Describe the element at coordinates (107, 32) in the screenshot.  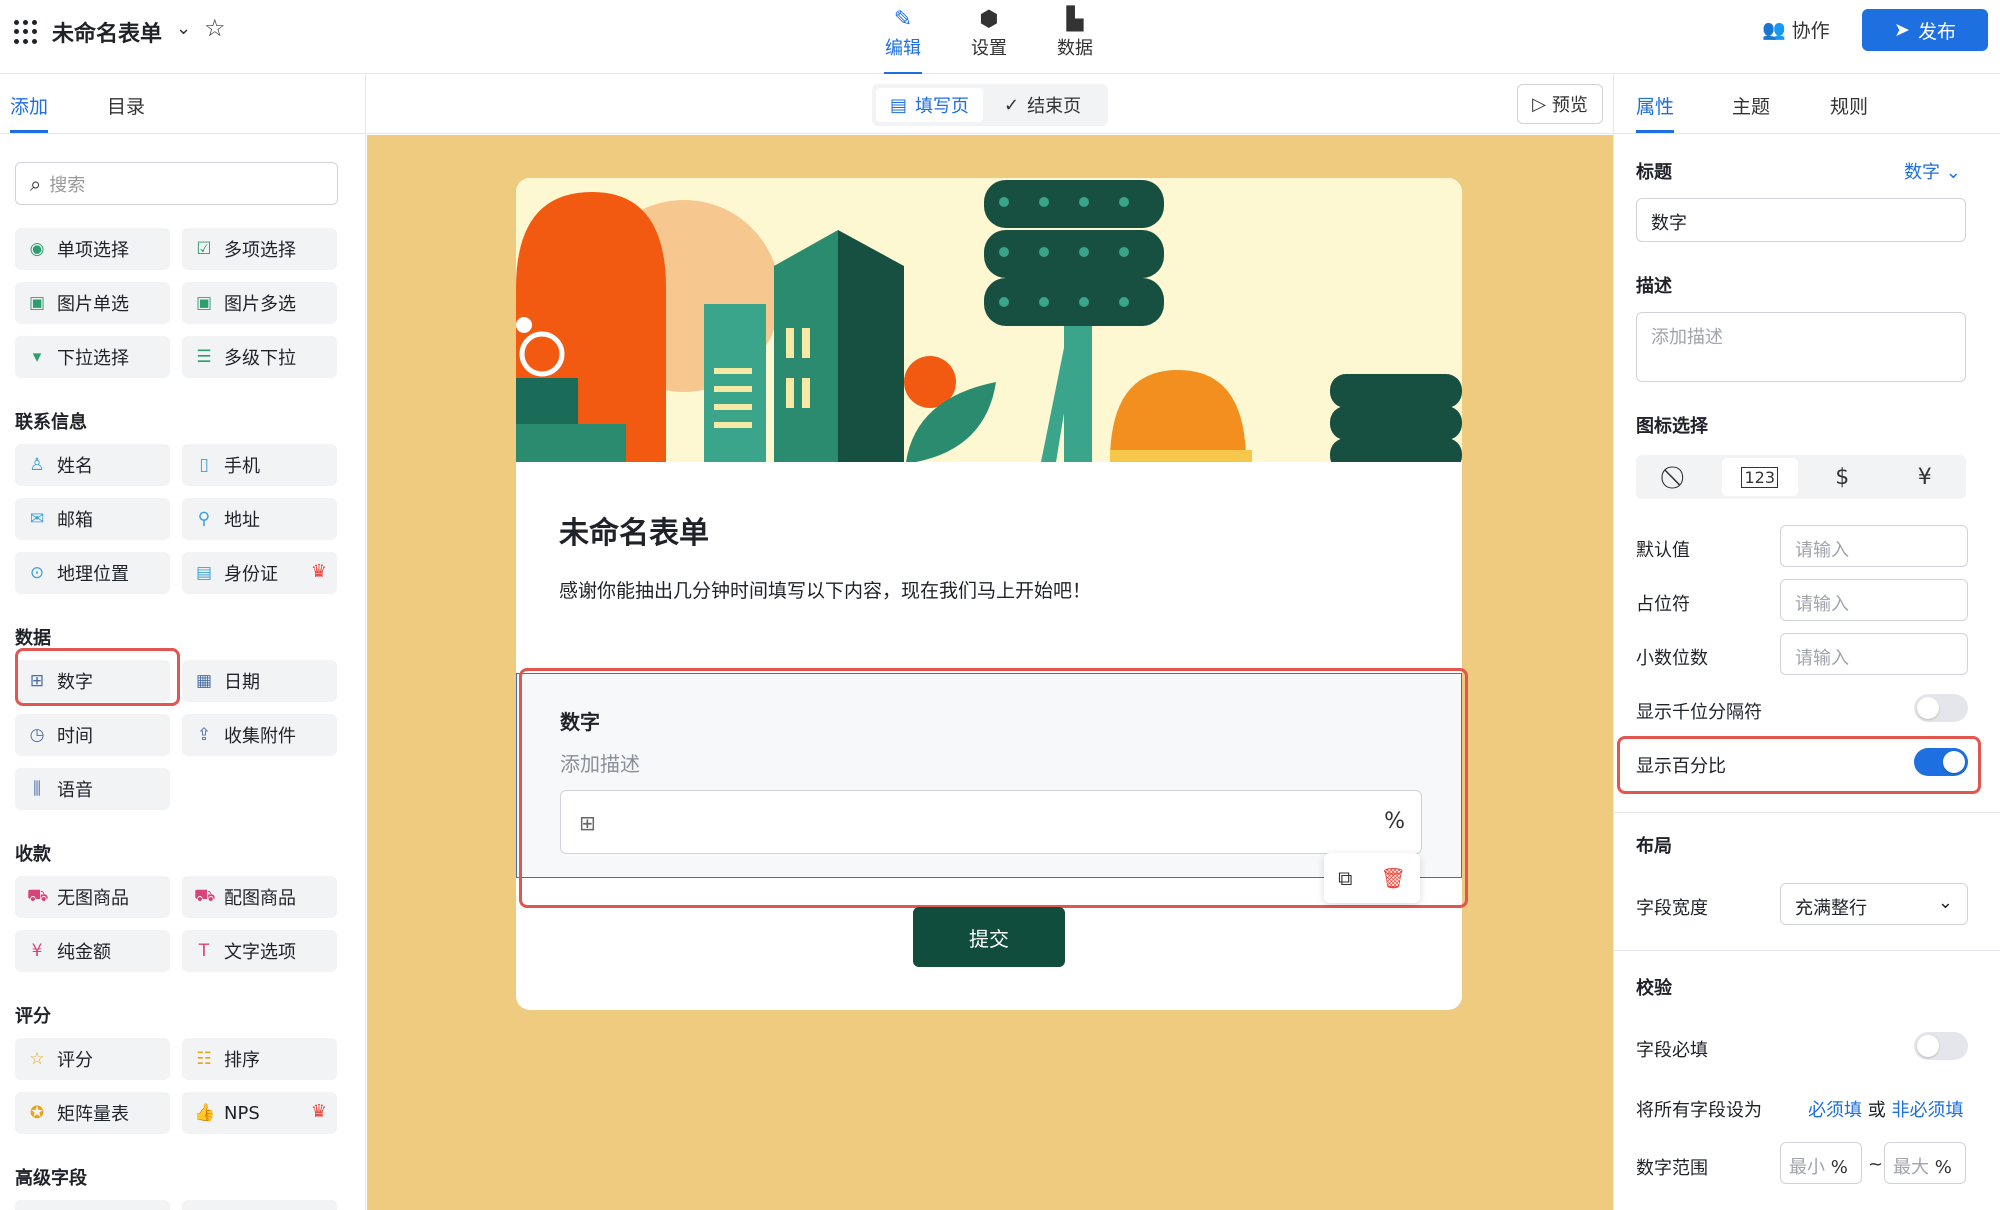
I see `form-name: 未命名表单` at that location.